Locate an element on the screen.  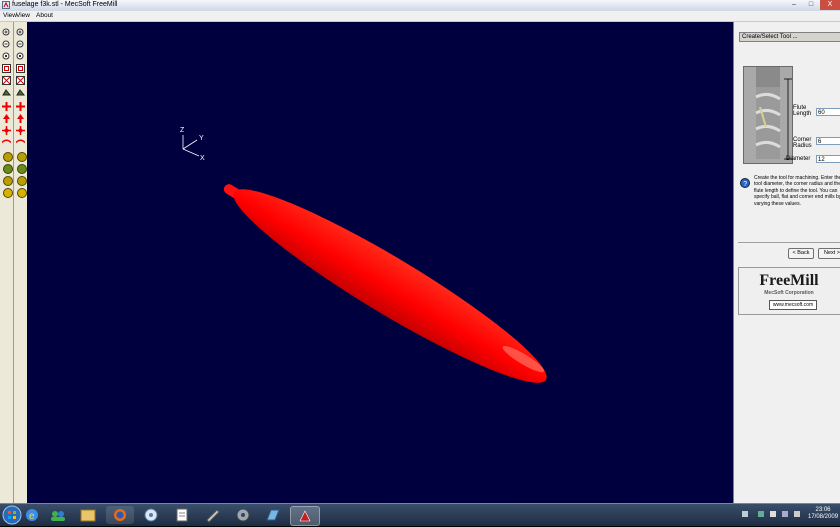
taskbar: e 23:06 17/08/2009 is located at coordinates (420, 514).